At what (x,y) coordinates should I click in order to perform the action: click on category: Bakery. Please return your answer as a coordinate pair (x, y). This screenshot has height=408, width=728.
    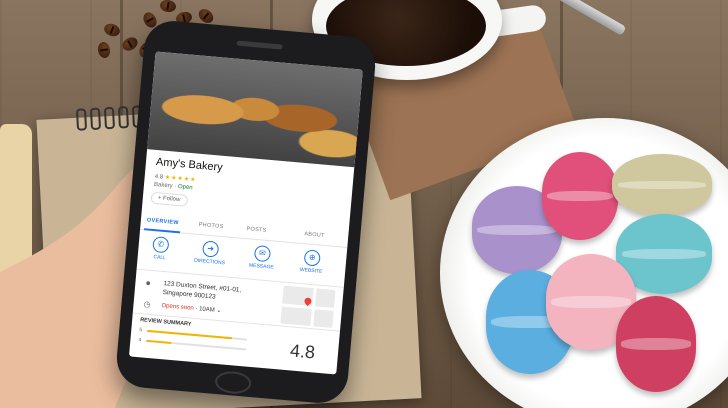
    Looking at the image, I should click on (163, 185).